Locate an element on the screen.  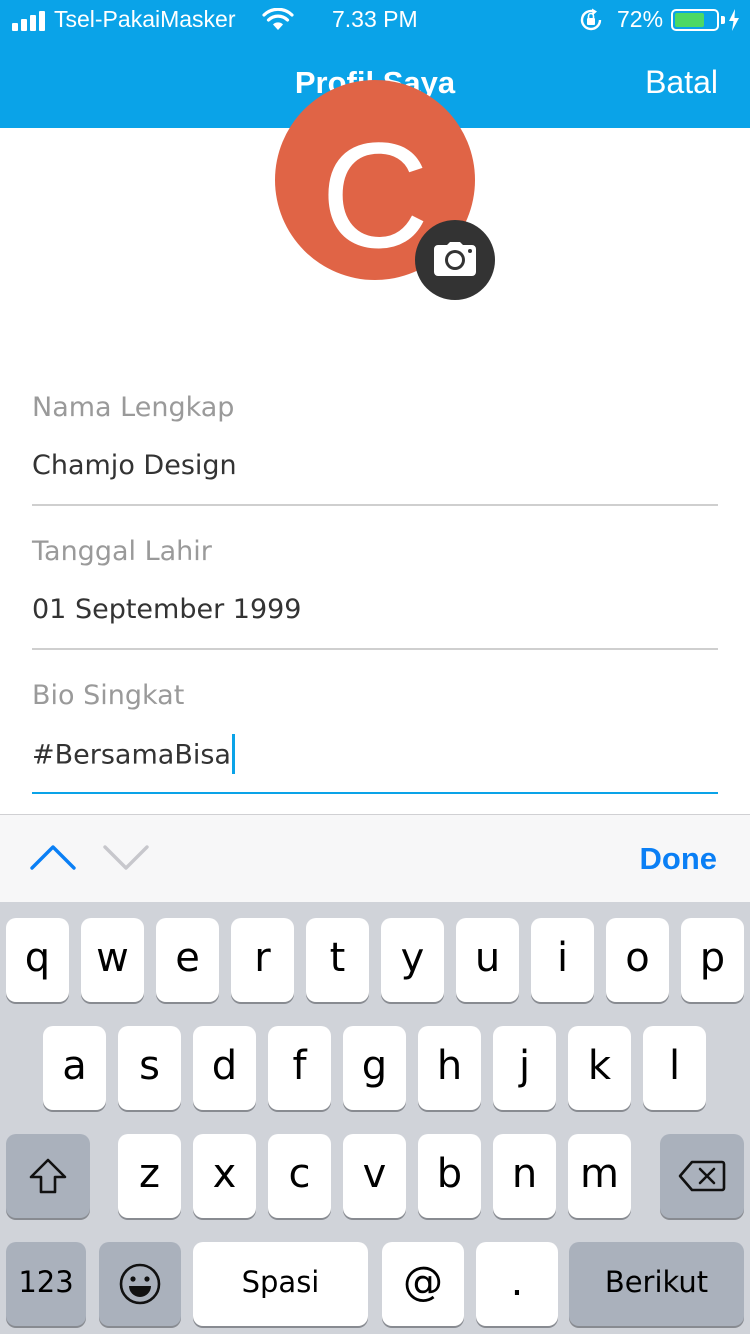
birth-date-field: Tanggal Lahir 01 September 1999 is located at coordinates (375, 578).